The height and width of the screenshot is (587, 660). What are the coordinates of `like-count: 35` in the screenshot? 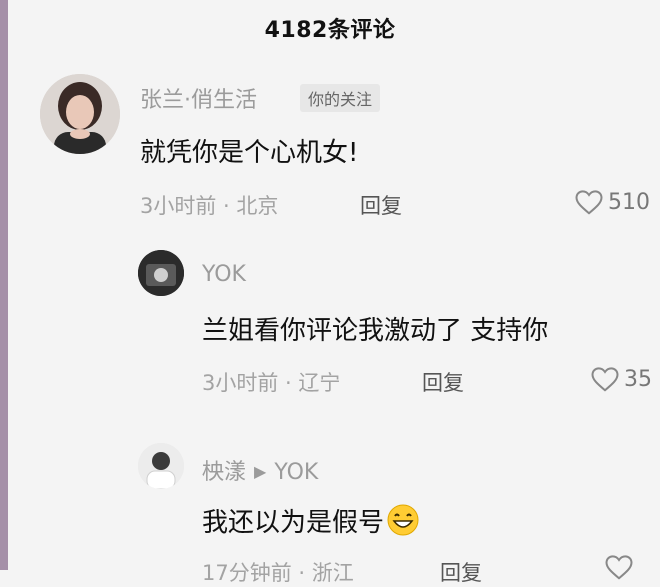 It's located at (638, 379).